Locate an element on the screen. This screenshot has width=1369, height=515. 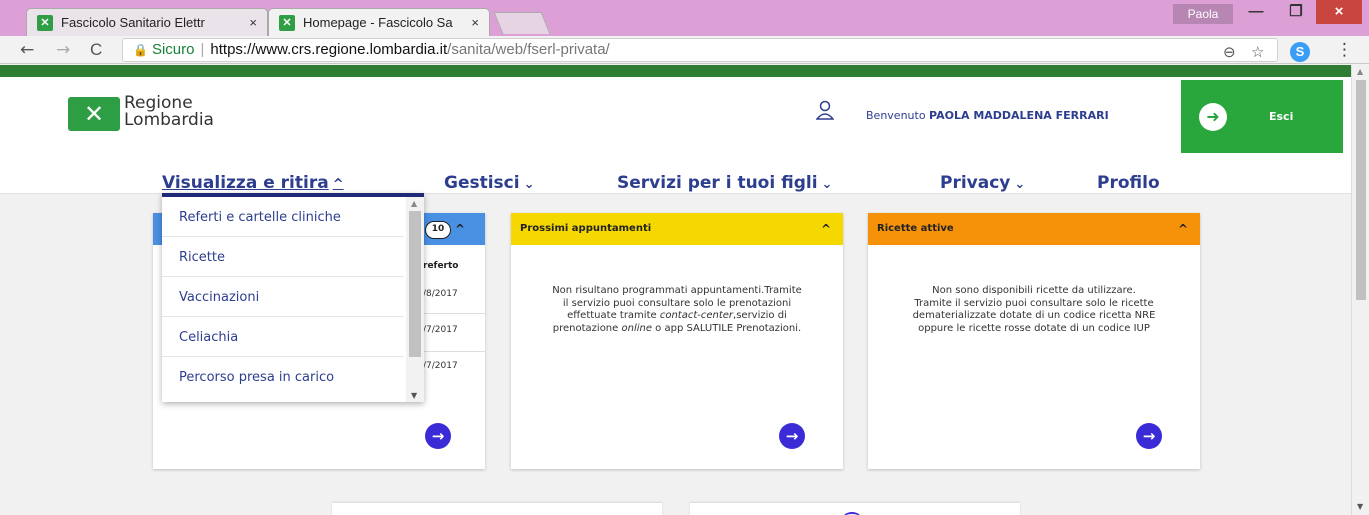
page-scroll-thumb is located at coordinates (1361, 190).